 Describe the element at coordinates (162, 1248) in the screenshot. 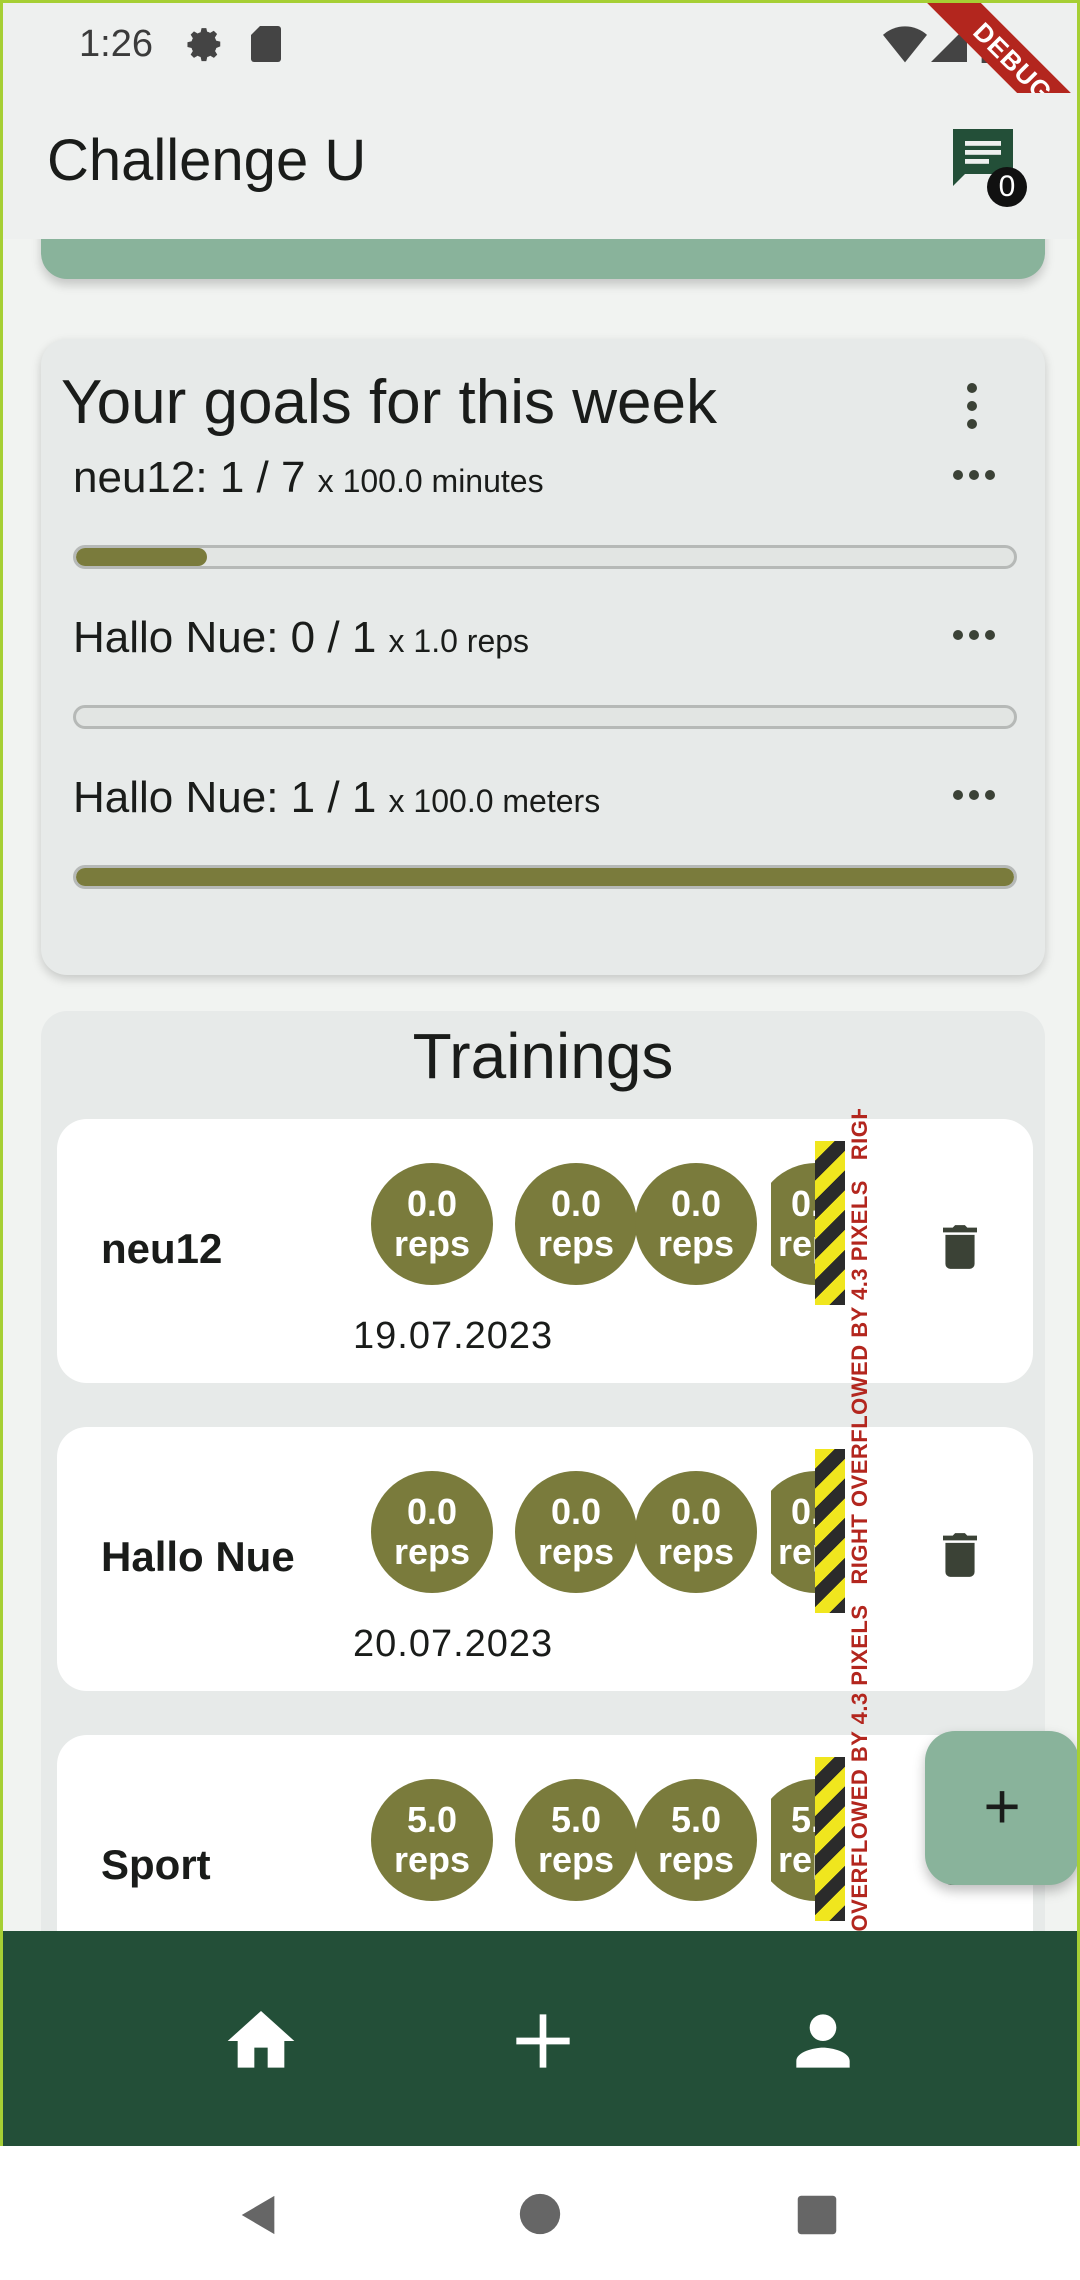

I see `training-name: neu12` at that location.